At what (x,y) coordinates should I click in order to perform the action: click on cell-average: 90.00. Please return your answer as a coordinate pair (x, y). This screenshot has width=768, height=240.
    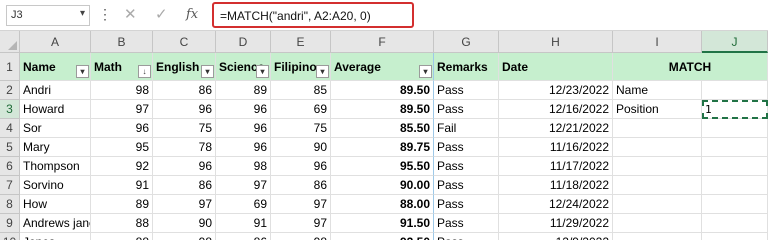
    Looking at the image, I should click on (382, 185).